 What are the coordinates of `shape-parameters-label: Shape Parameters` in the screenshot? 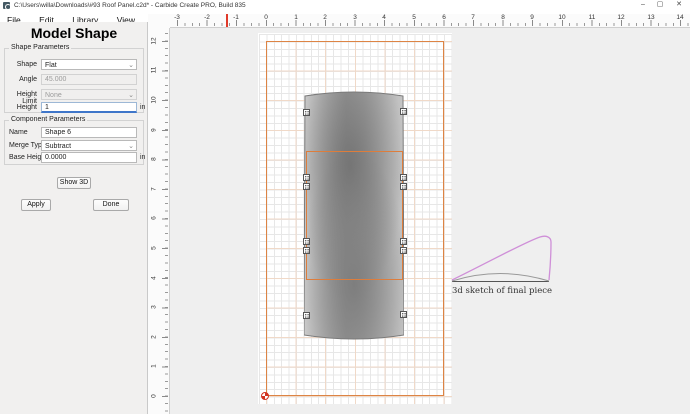 It's located at (40, 47).